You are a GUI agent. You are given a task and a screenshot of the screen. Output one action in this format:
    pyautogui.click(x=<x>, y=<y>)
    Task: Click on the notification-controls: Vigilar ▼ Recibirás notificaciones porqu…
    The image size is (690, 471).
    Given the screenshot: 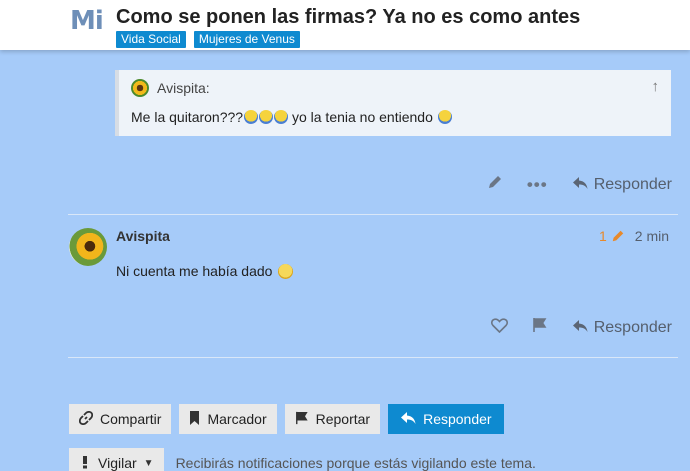 What is the action you would take?
    pyautogui.click(x=302, y=459)
    